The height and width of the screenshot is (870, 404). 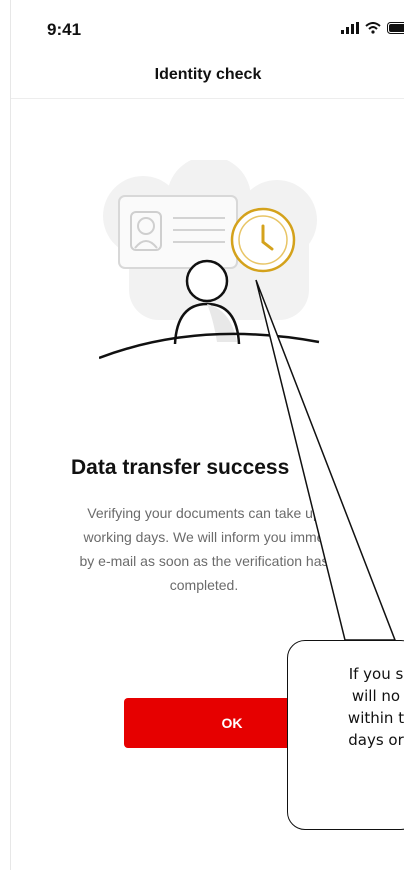 I want to click on description-line: working days. We will inform you imme, so click(x=204, y=537).